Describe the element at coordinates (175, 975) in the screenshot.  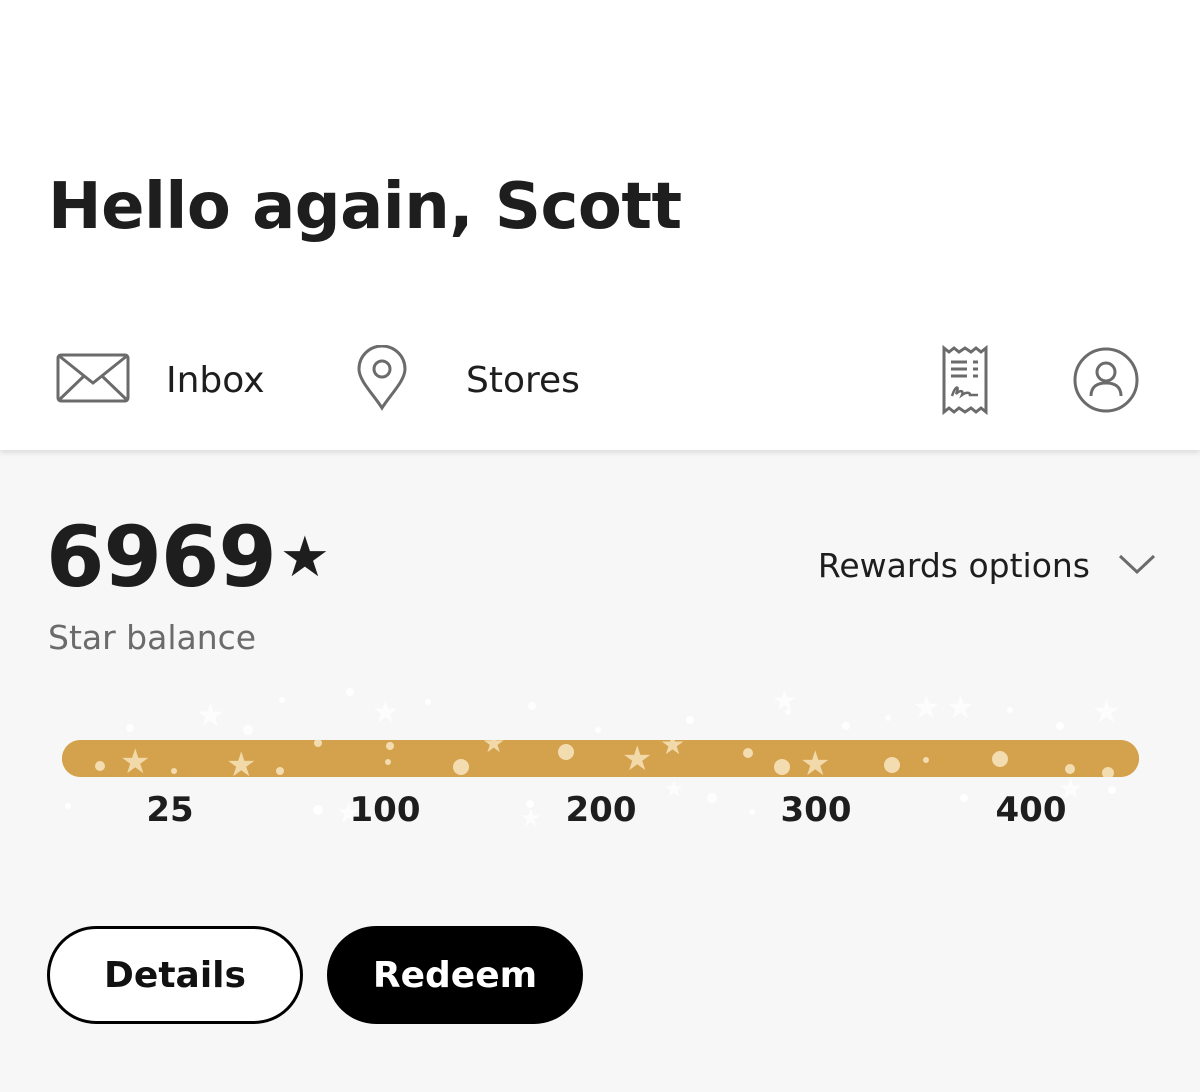
I see `details-button: Details` at that location.